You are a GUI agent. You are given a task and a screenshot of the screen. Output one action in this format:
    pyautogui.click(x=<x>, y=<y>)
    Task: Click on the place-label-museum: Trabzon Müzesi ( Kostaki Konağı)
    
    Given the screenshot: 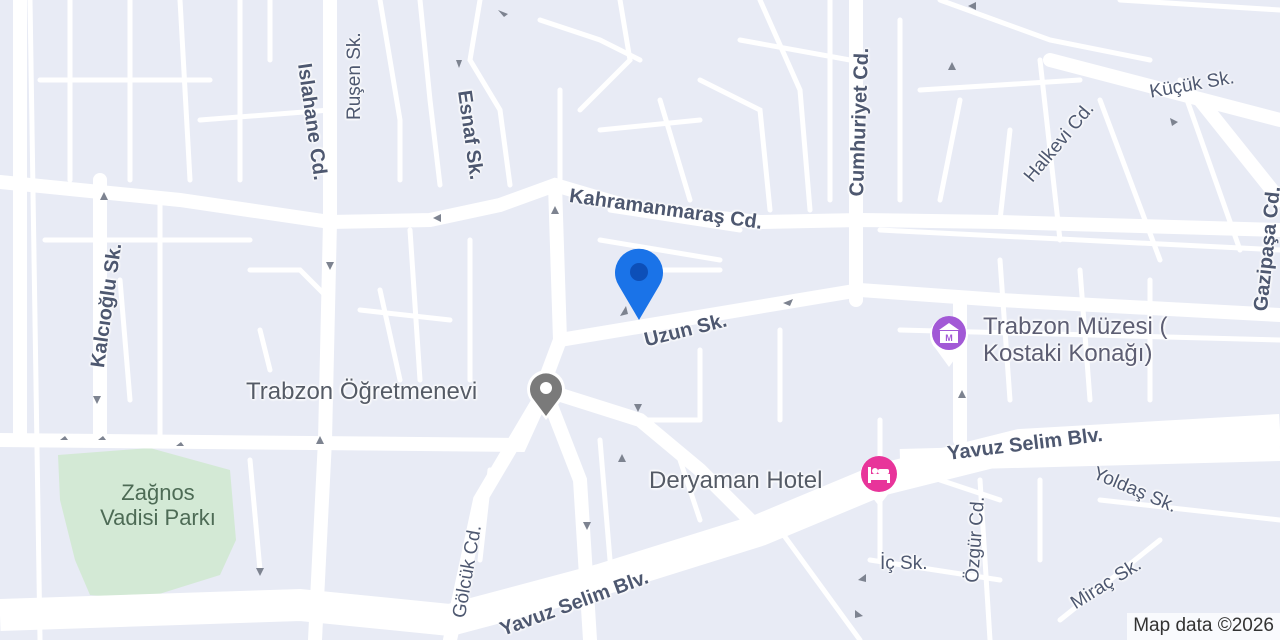 What is the action you would take?
    pyautogui.click(x=1075, y=340)
    